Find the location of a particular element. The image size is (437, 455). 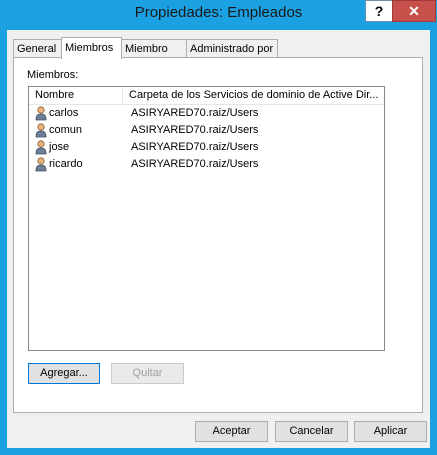

list-item: jose ASIRYARED70.raiz/Users is located at coordinates (206, 147).